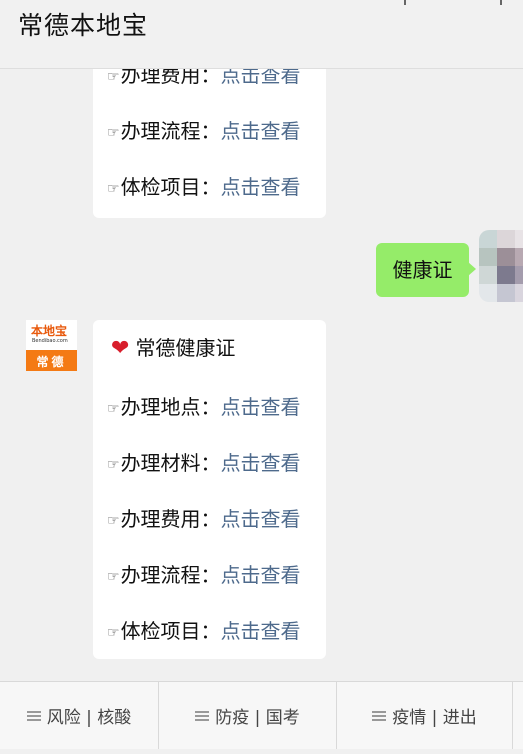 This screenshot has height=754, width=523. What do you see at coordinates (120, 348) in the screenshot?
I see `heart-icon: ❤` at bounding box center [120, 348].